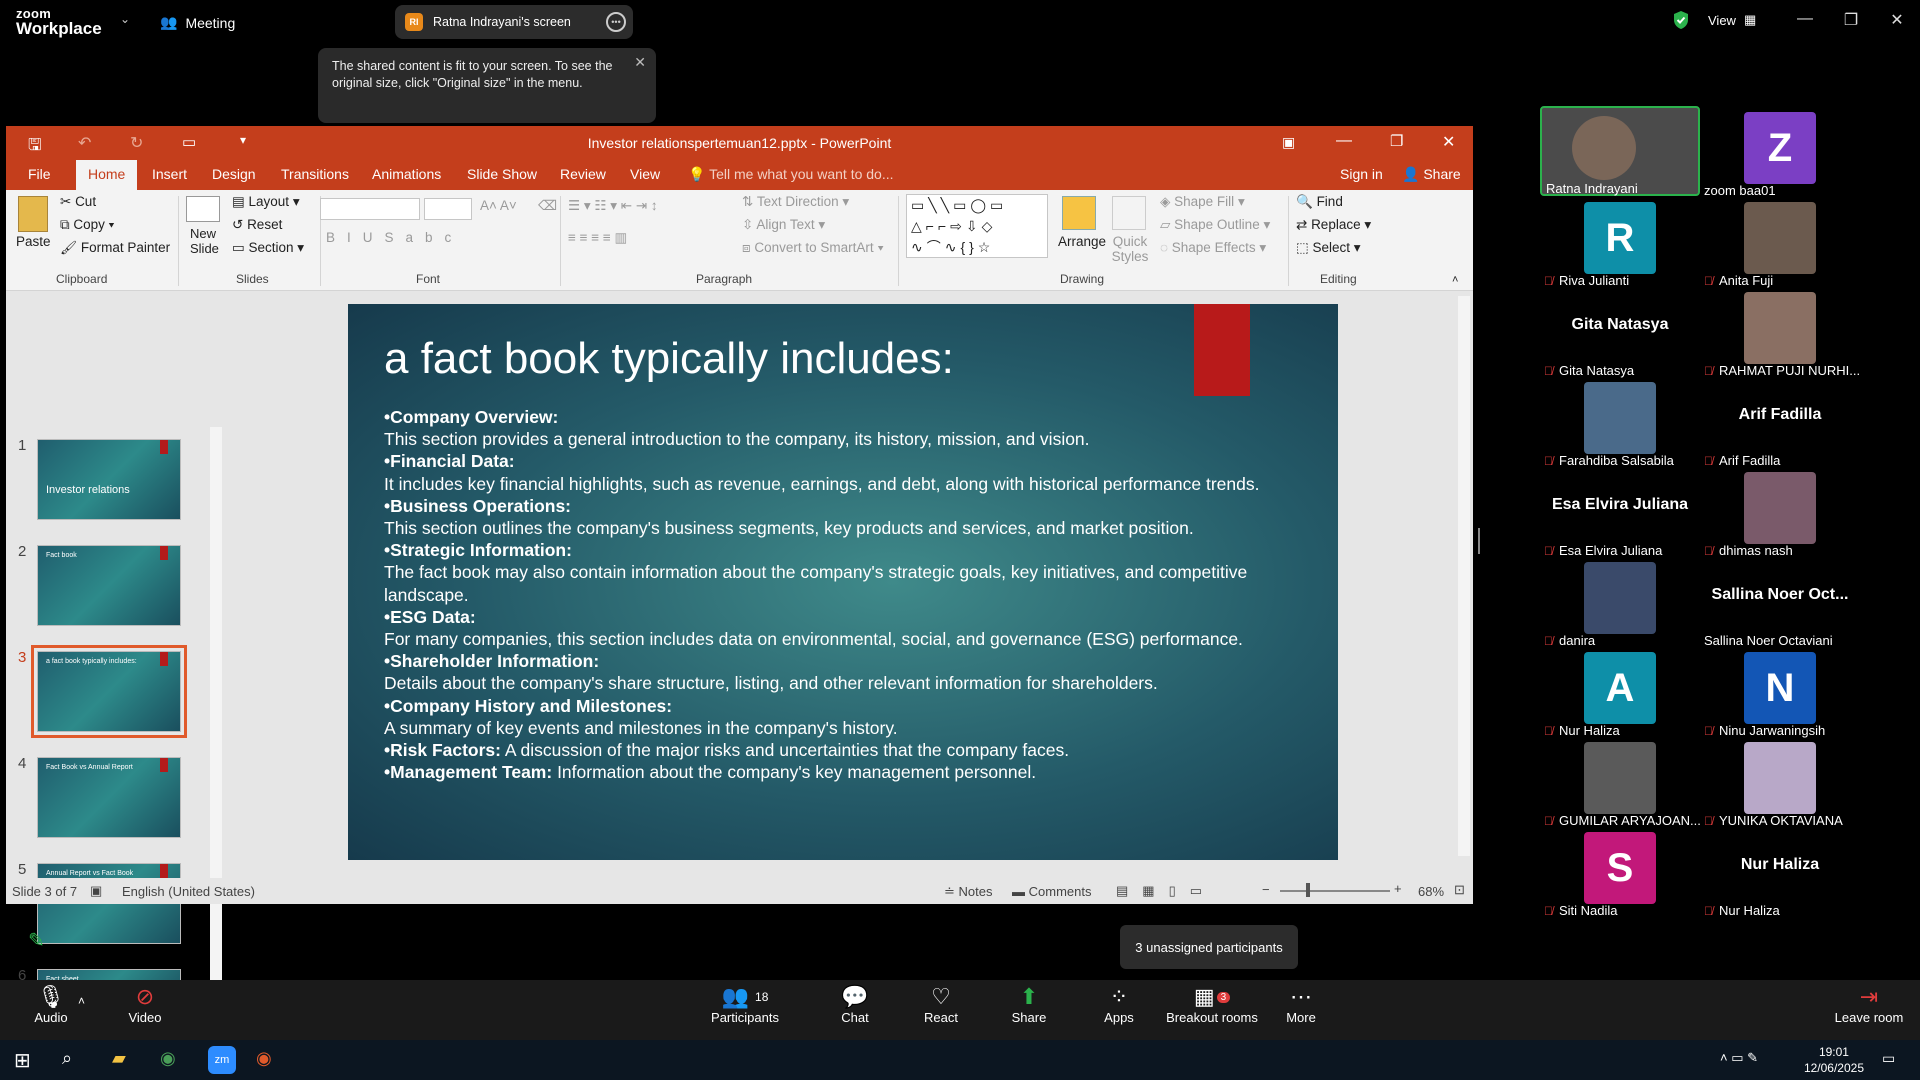 Image resolution: width=1920 pixels, height=1080 pixels. I want to click on slide-thumbnail-2: Fact book, so click(109, 585).